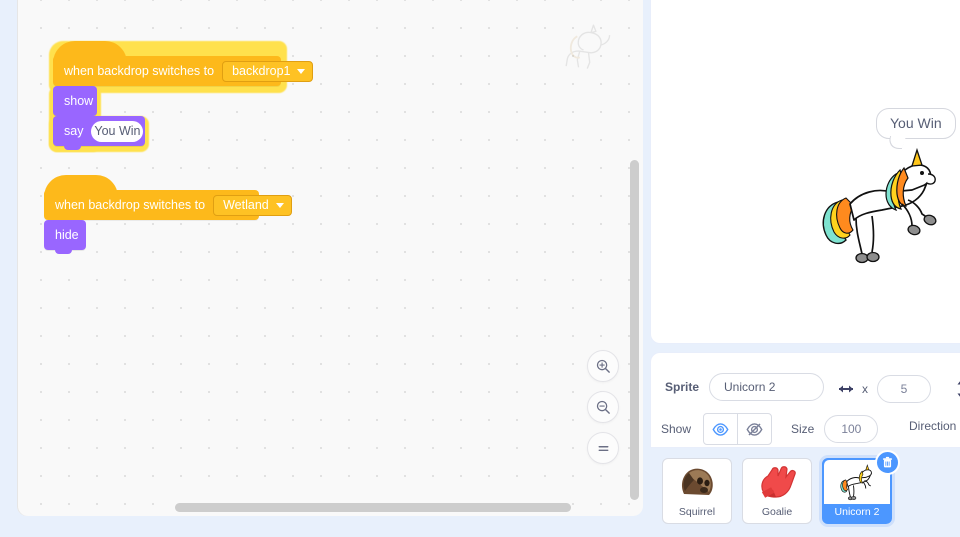 The height and width of the screenshot is (537, 960). I want to click on unicorn-thumbnail-icon, so click(856, 482).